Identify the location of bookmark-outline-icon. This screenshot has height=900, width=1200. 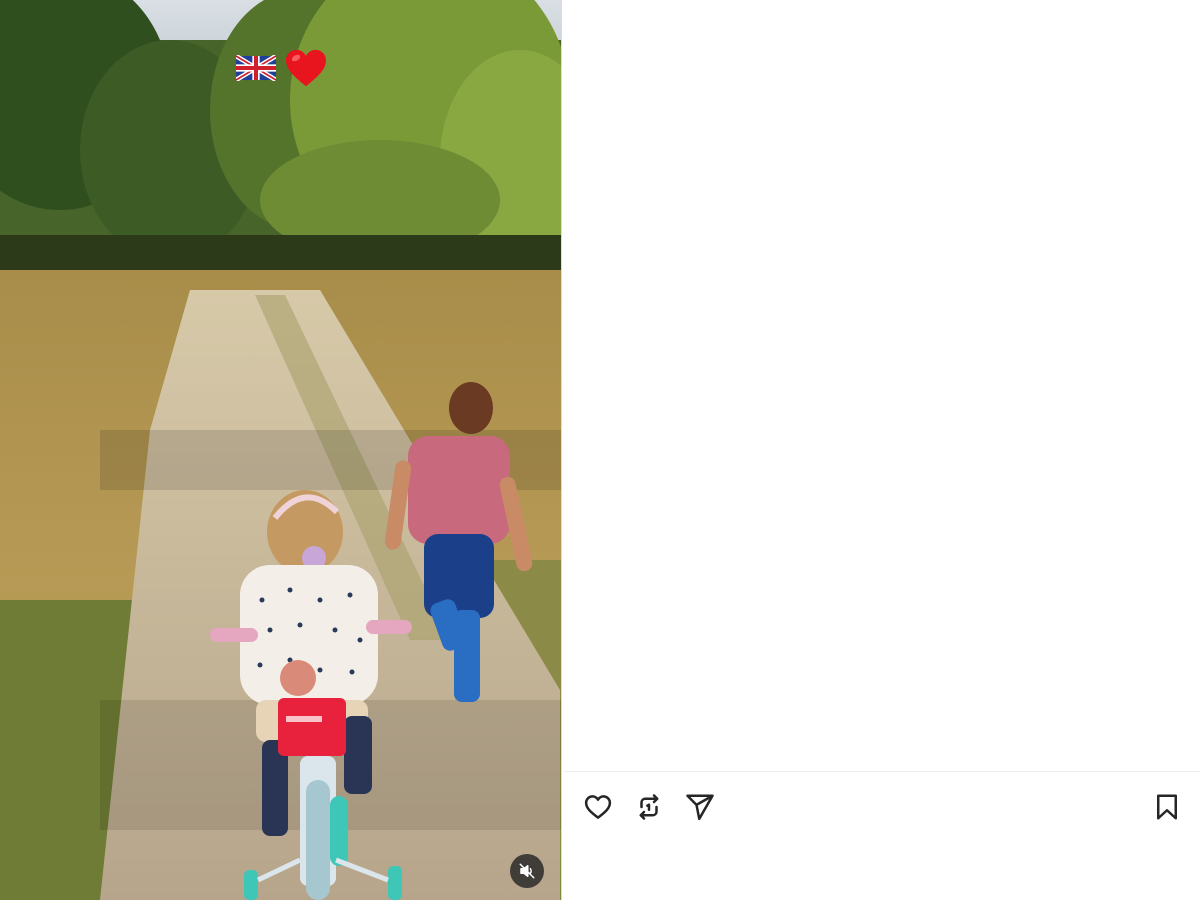
(1167, 807).